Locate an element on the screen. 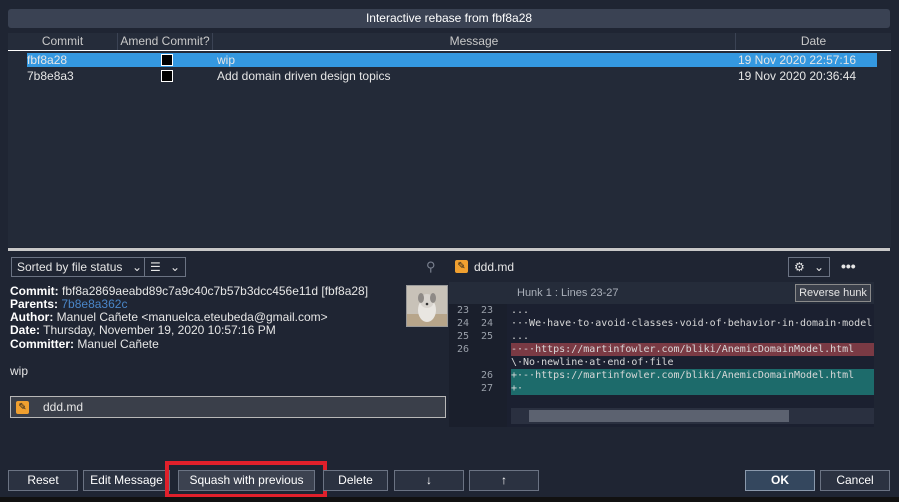 This screenshot has height=502, width=899. committer-value: Manuel Cañete is located at coordinates (118, 344).